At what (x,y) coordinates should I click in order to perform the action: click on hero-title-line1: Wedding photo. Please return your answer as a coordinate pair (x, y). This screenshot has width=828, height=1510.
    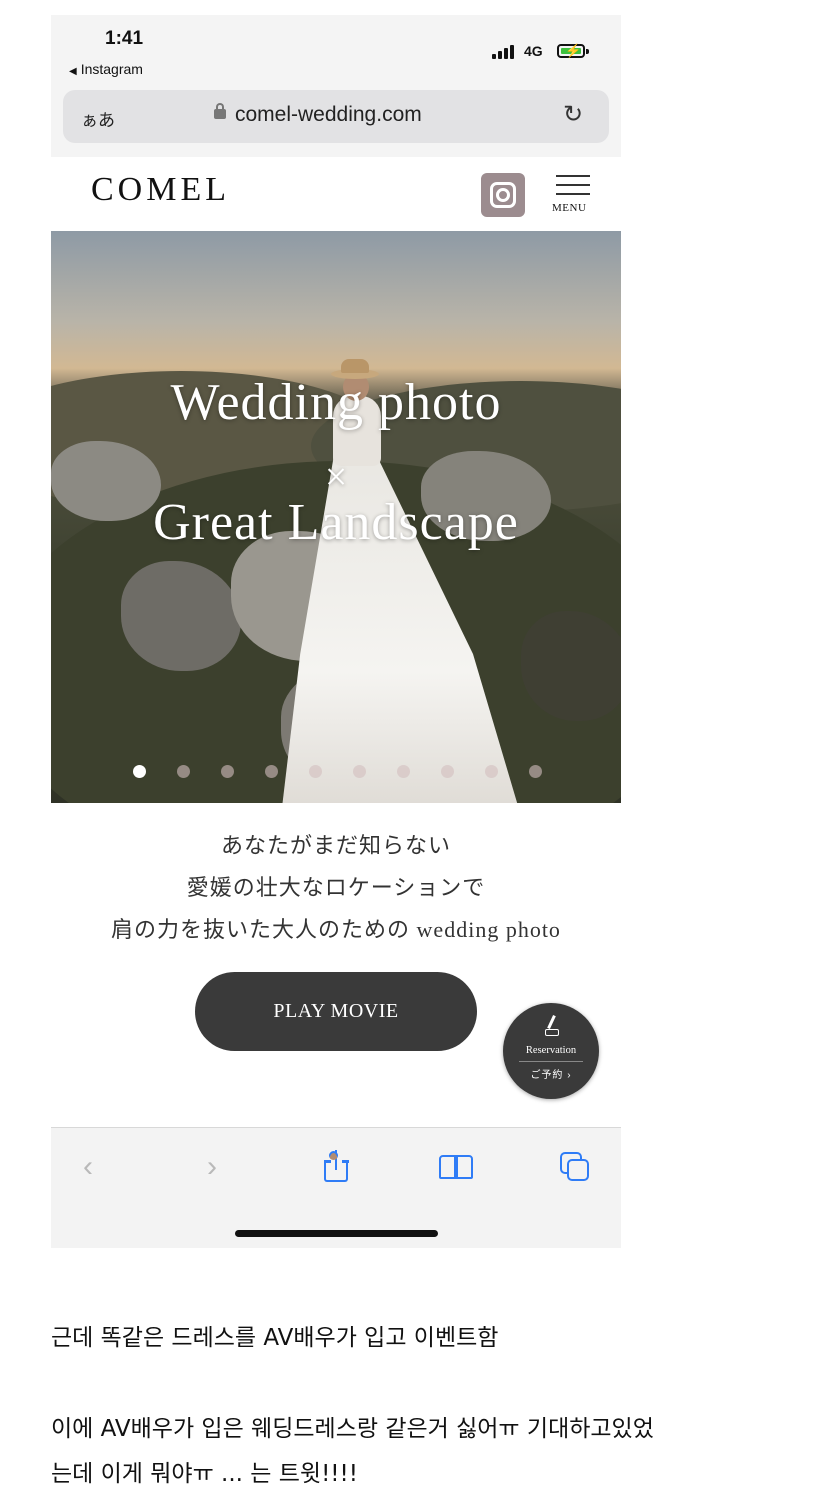
    Looking at the image, I should click on (336, 402).